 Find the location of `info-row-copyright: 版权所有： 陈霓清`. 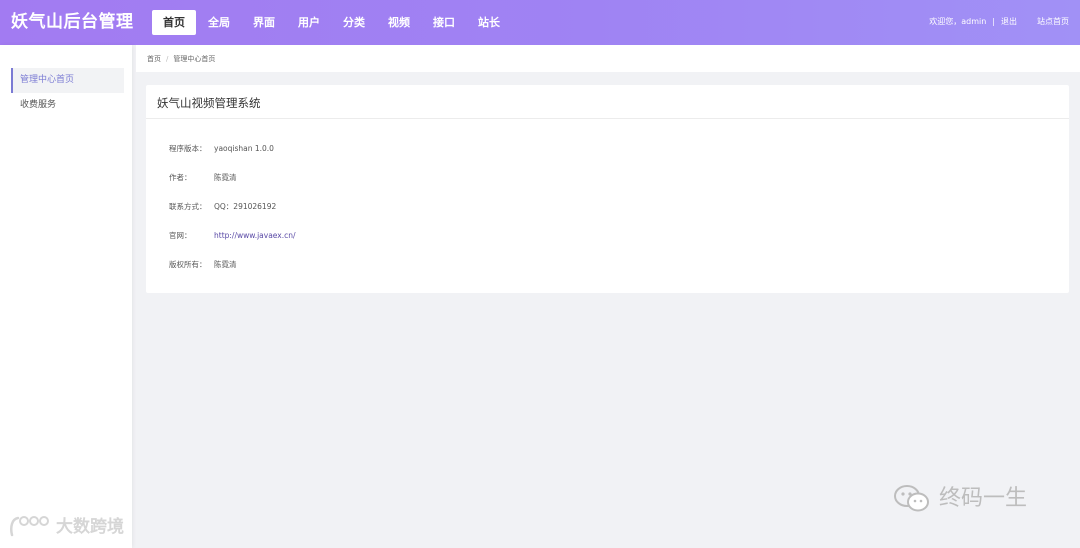

info-row-copyright: 版权所有： 陈霓清 is located at coordinates (203, 264).